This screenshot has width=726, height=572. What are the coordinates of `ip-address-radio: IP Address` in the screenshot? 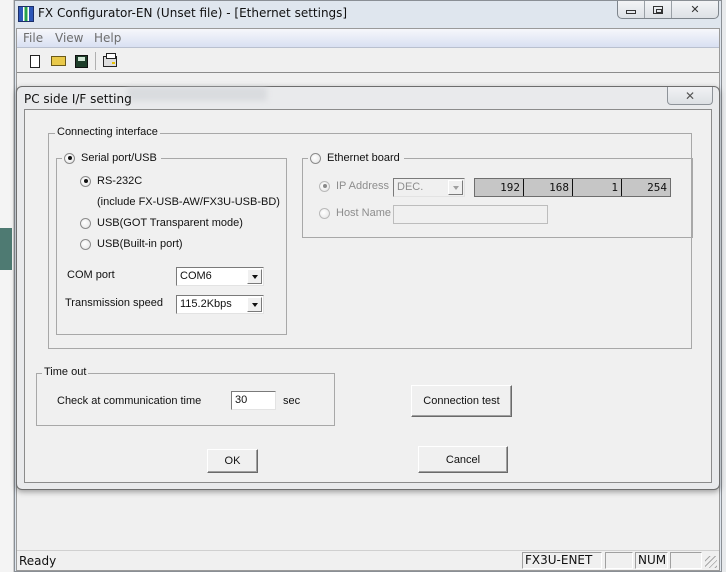 It's located at (354, 186).